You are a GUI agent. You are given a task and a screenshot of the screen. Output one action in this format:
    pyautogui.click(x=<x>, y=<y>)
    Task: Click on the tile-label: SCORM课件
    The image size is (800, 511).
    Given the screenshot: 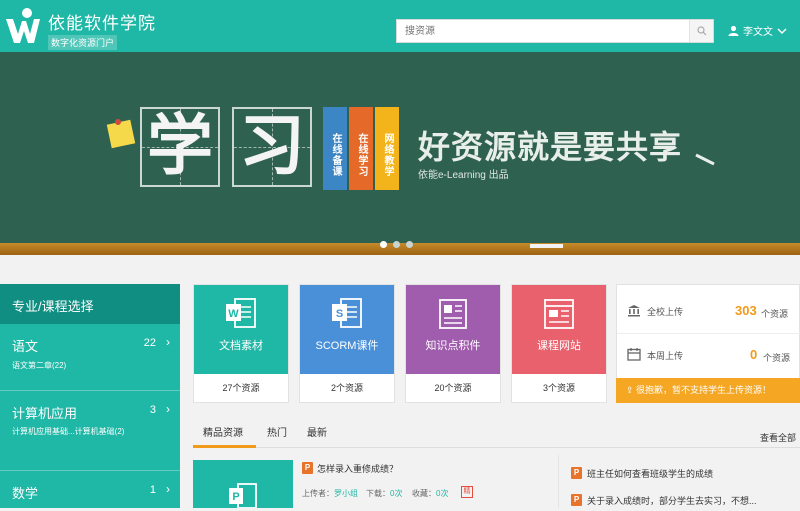 What is the action you would take?
    pyautogui.click(x=347, y=346)
    